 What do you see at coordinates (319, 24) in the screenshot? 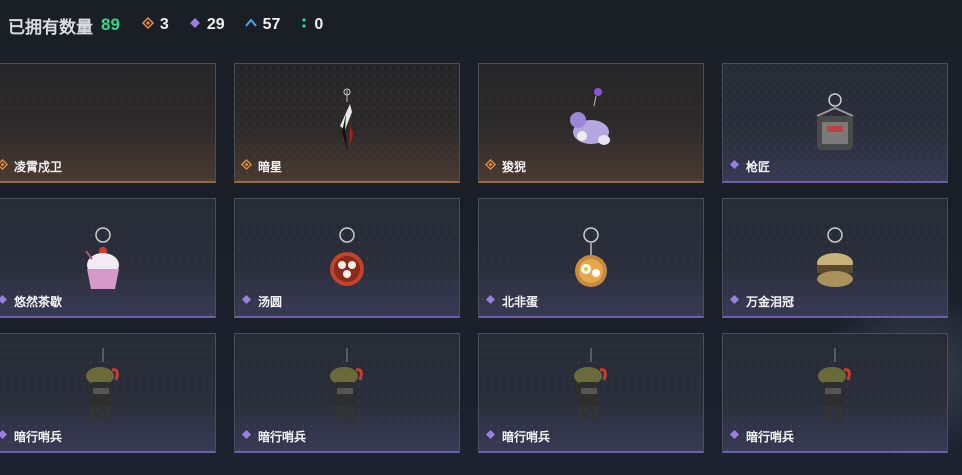
I see `green-rarity-count: 0` at bounding box center [319, 24].